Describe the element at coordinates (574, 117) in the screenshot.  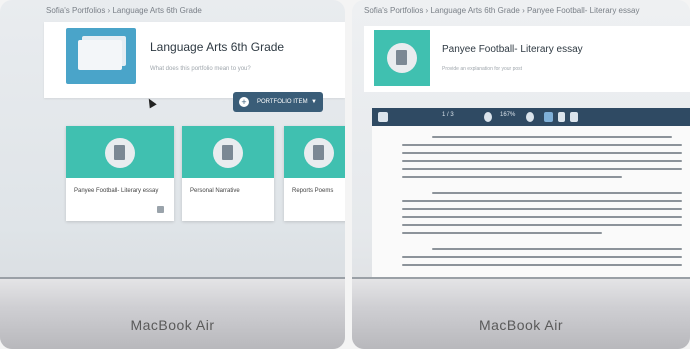
I see `fullscreen-icon` at that location.